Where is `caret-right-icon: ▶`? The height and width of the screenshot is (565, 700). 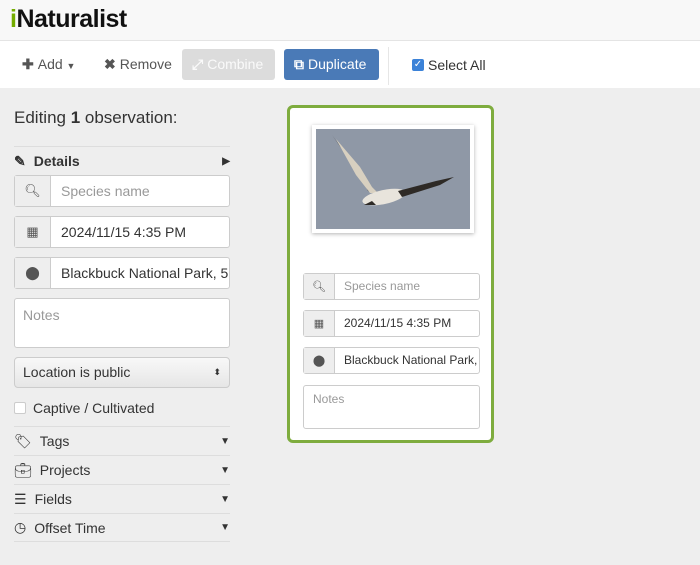
caret-right-icon: ▶ is located at coordinates (226, 161).